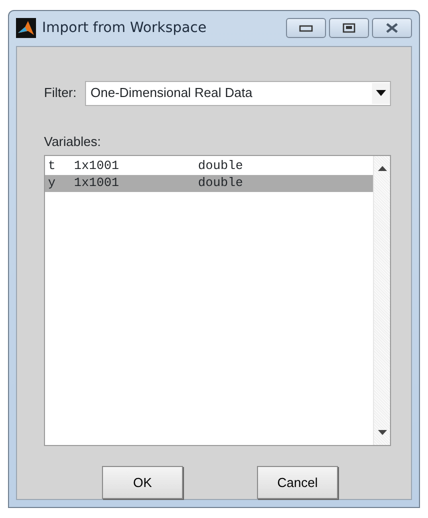 Image resolution: width=428 pixels, height=518 pixels. Describe the element at coordinates (382, 168) in the screenshot. I see `scroll-up-icon` at that location.